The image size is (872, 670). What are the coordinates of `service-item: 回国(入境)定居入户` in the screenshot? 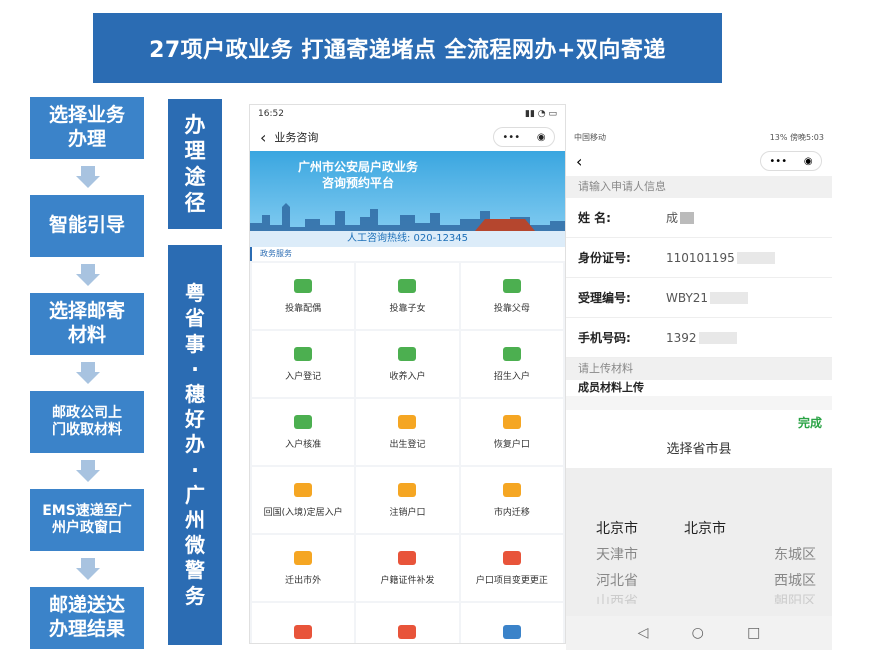 It's located at (303, 500).